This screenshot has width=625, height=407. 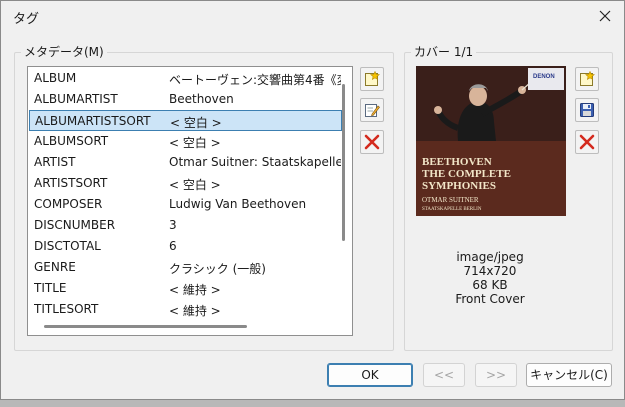 I want to click on metadata-row: ALBUMARTISTSORT < 空白 >, so click(x=185, y=120).